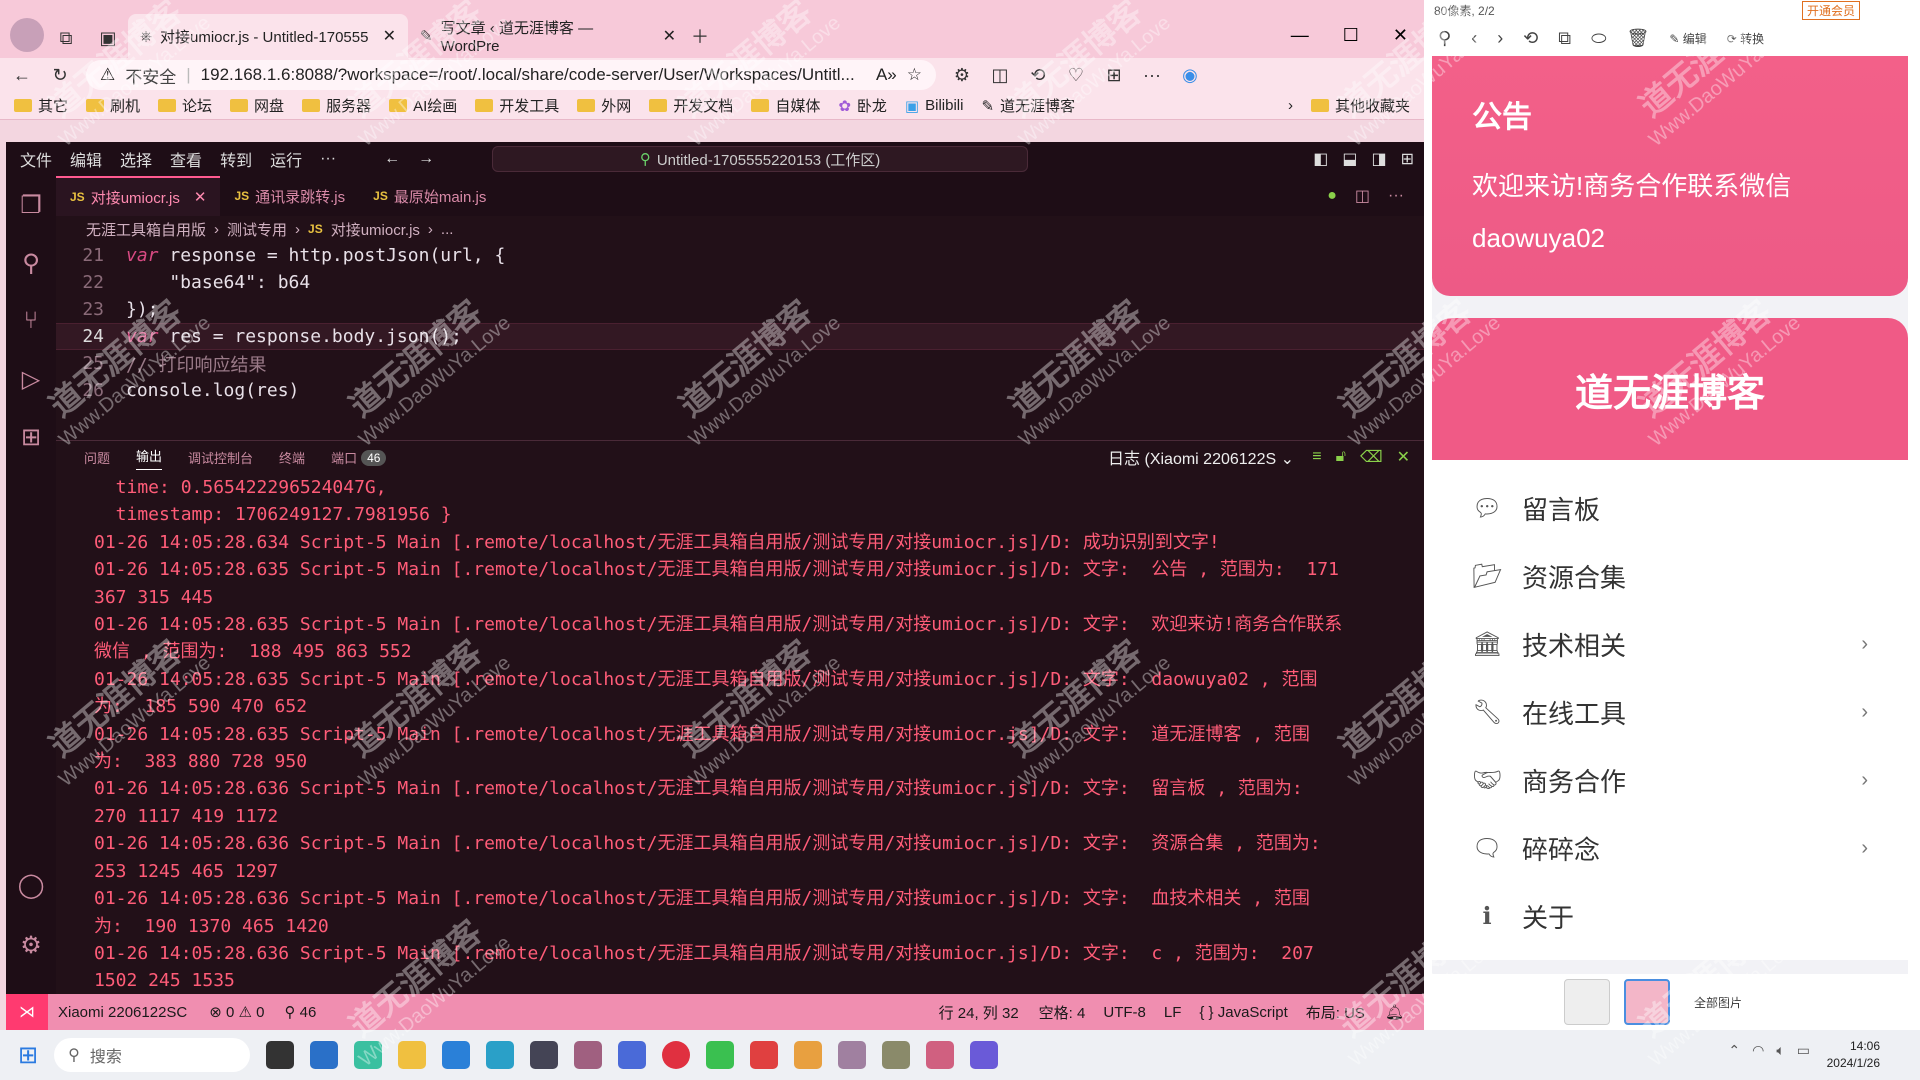 The width and height of the screenshot is (1920, 1080). I want to click on task-view-icon, so click(280, 1055).